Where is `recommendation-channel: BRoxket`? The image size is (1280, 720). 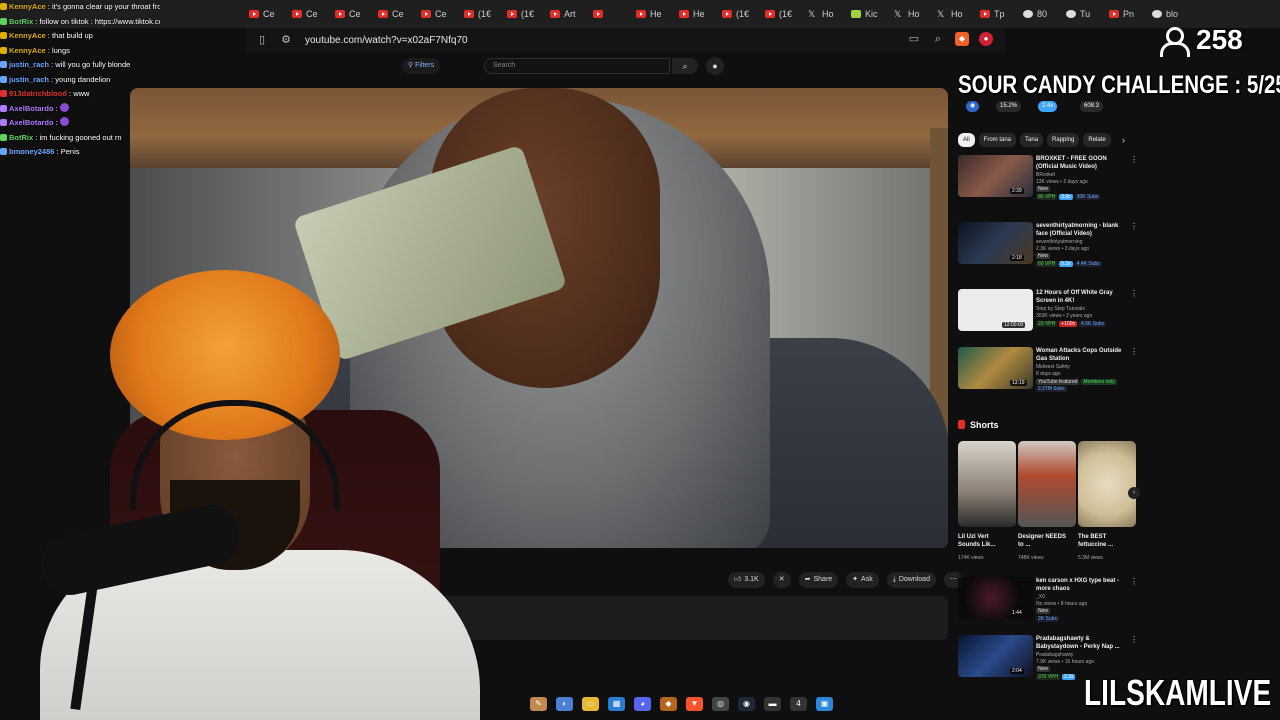 recommendation-channel: BRoxket is located at coordinates (1083, 175).